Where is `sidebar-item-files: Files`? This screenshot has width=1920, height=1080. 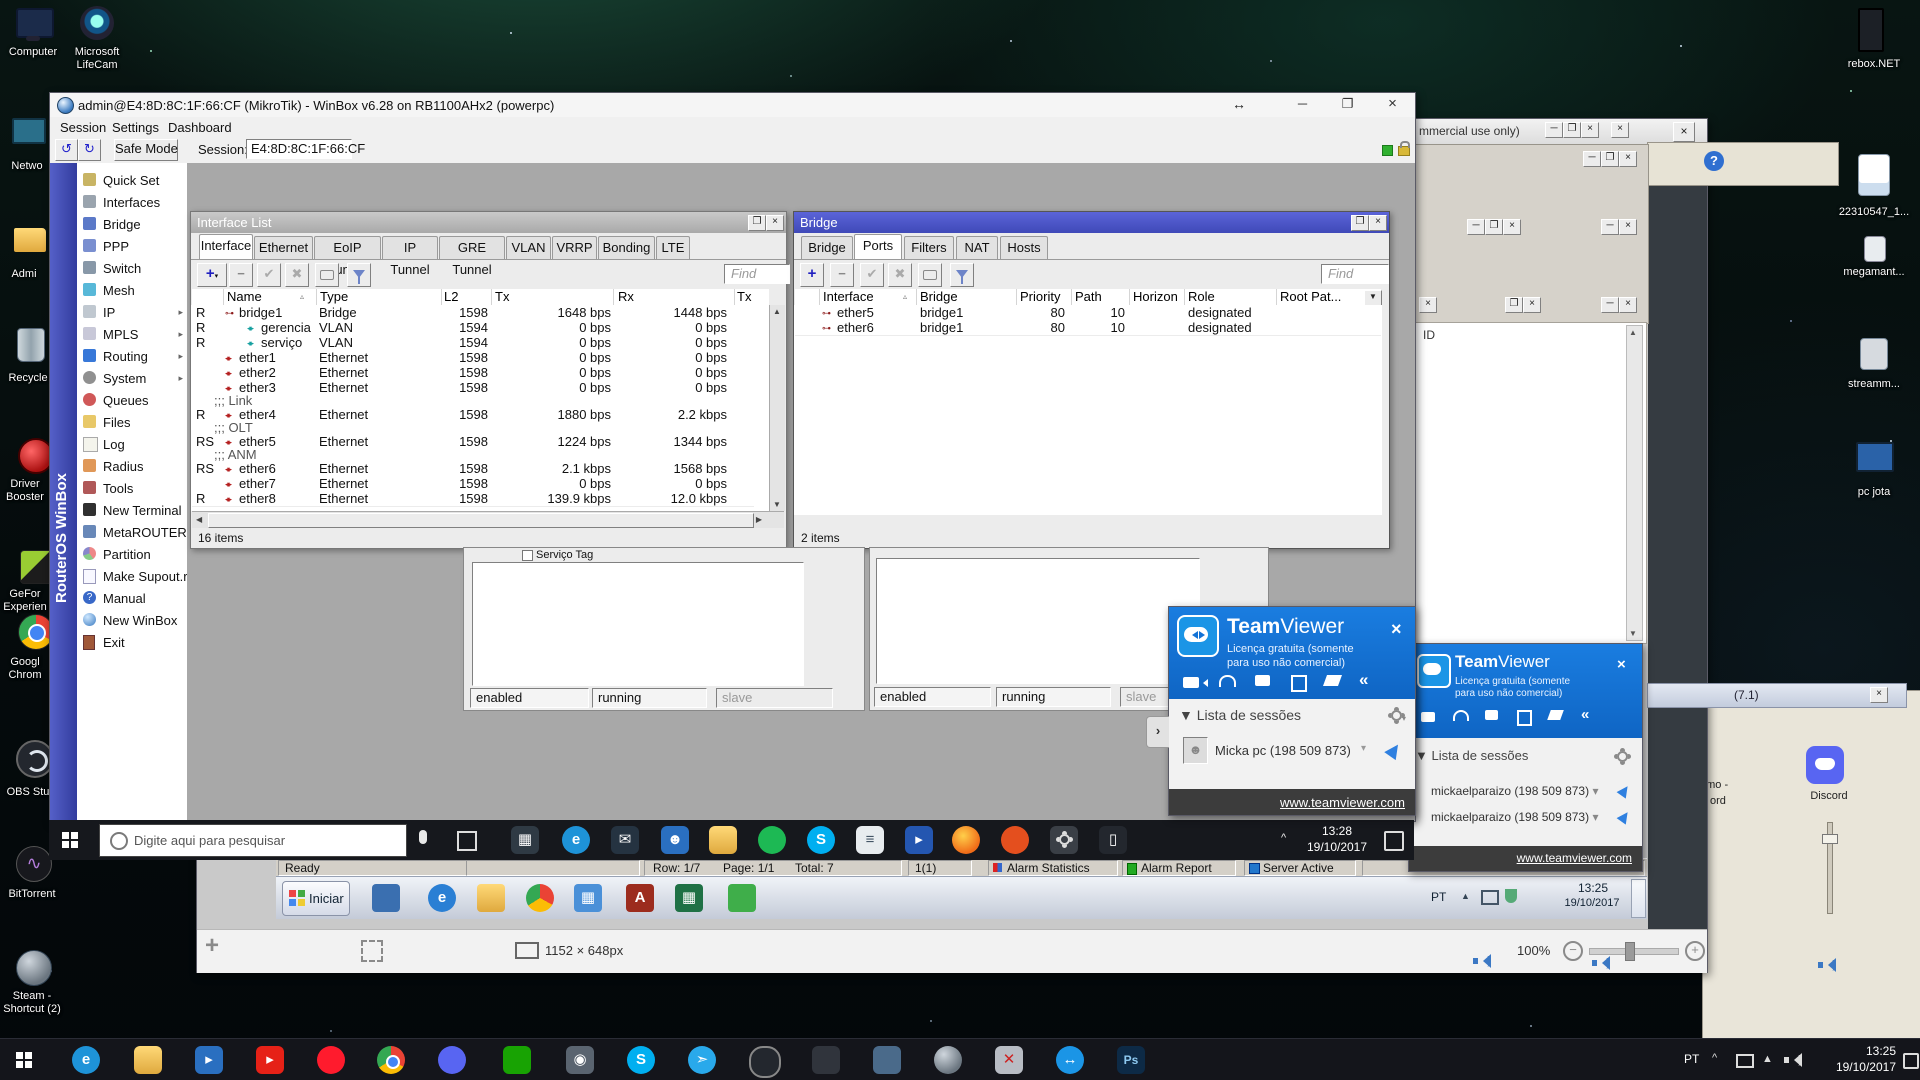
sidebar-item-files: Files is located at coordinates (132, 422).